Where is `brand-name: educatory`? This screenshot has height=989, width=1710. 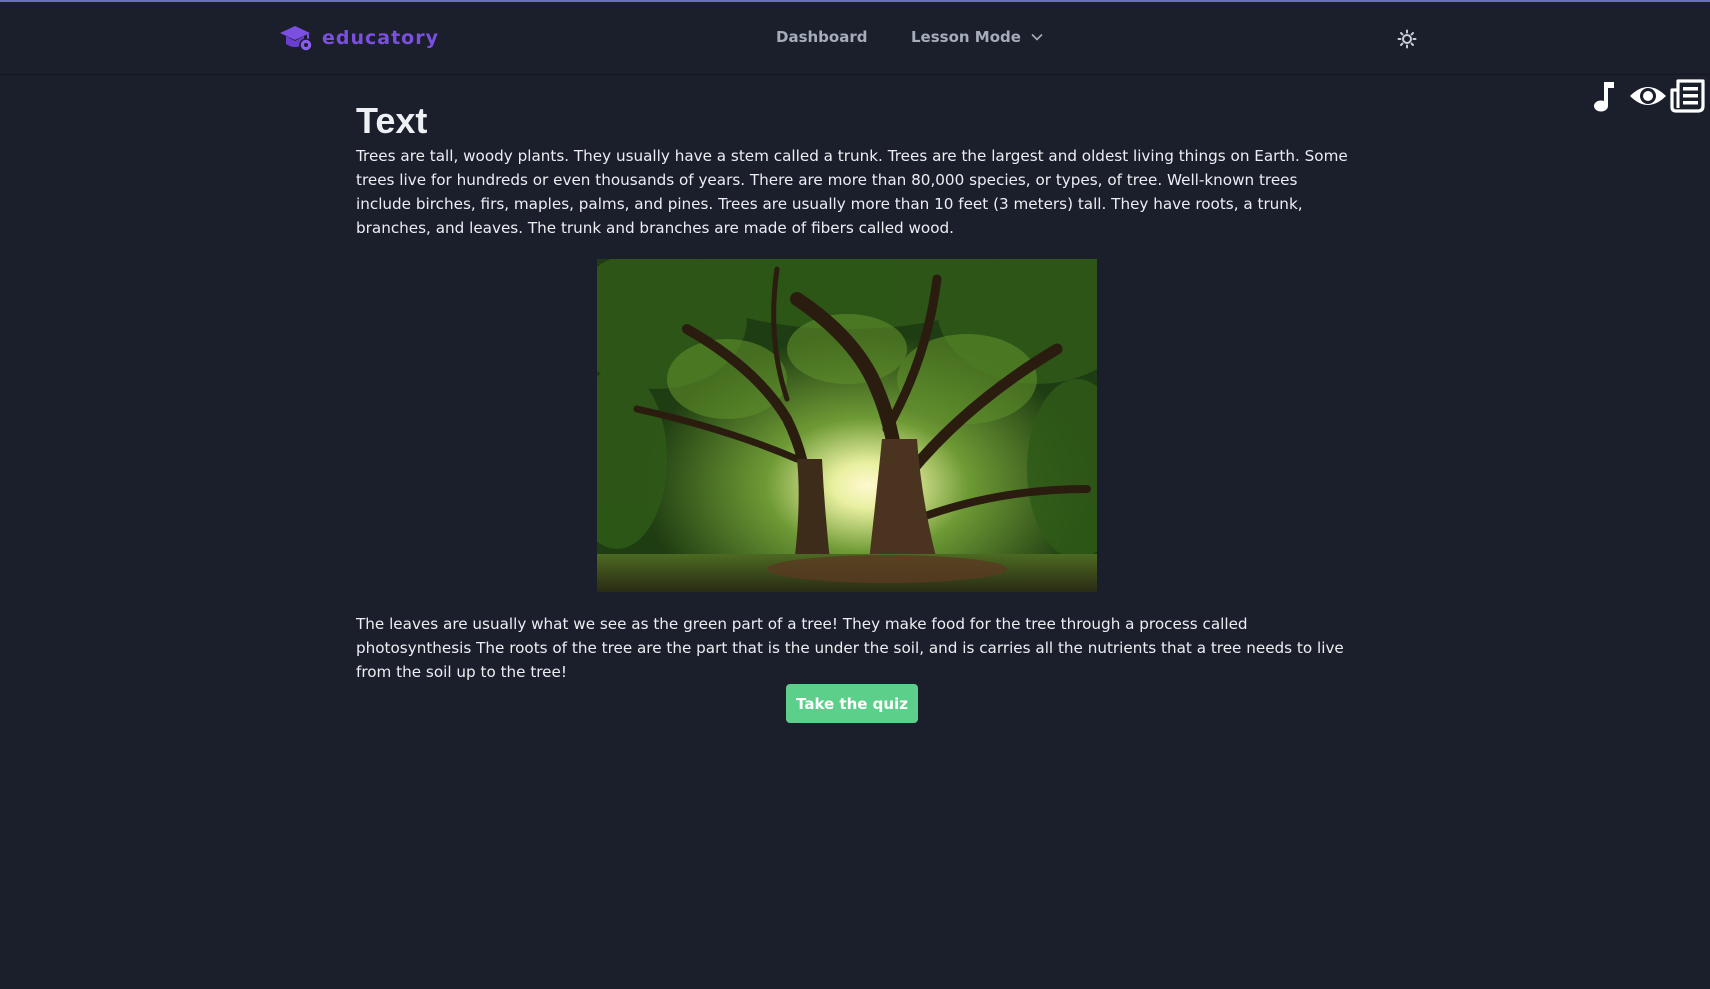
brand-name: educatory is located at coordinates (380, 38).